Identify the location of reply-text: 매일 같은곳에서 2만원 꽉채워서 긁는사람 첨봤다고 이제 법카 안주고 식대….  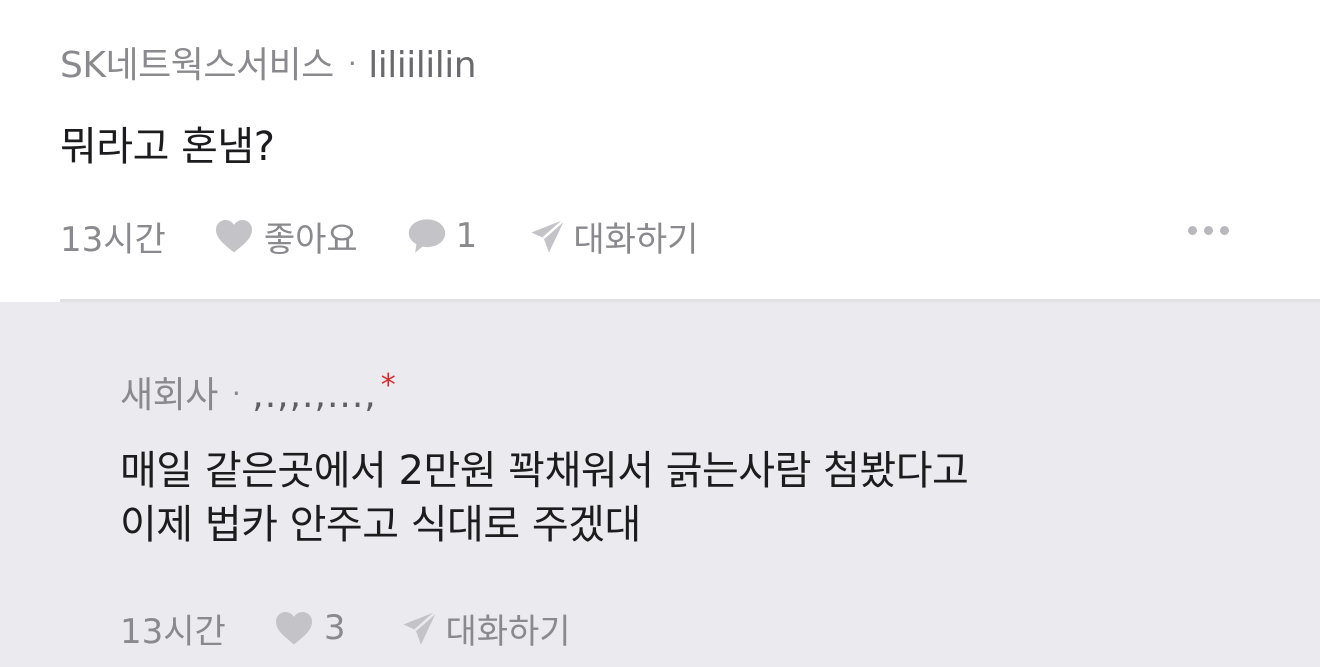
(544, 498).